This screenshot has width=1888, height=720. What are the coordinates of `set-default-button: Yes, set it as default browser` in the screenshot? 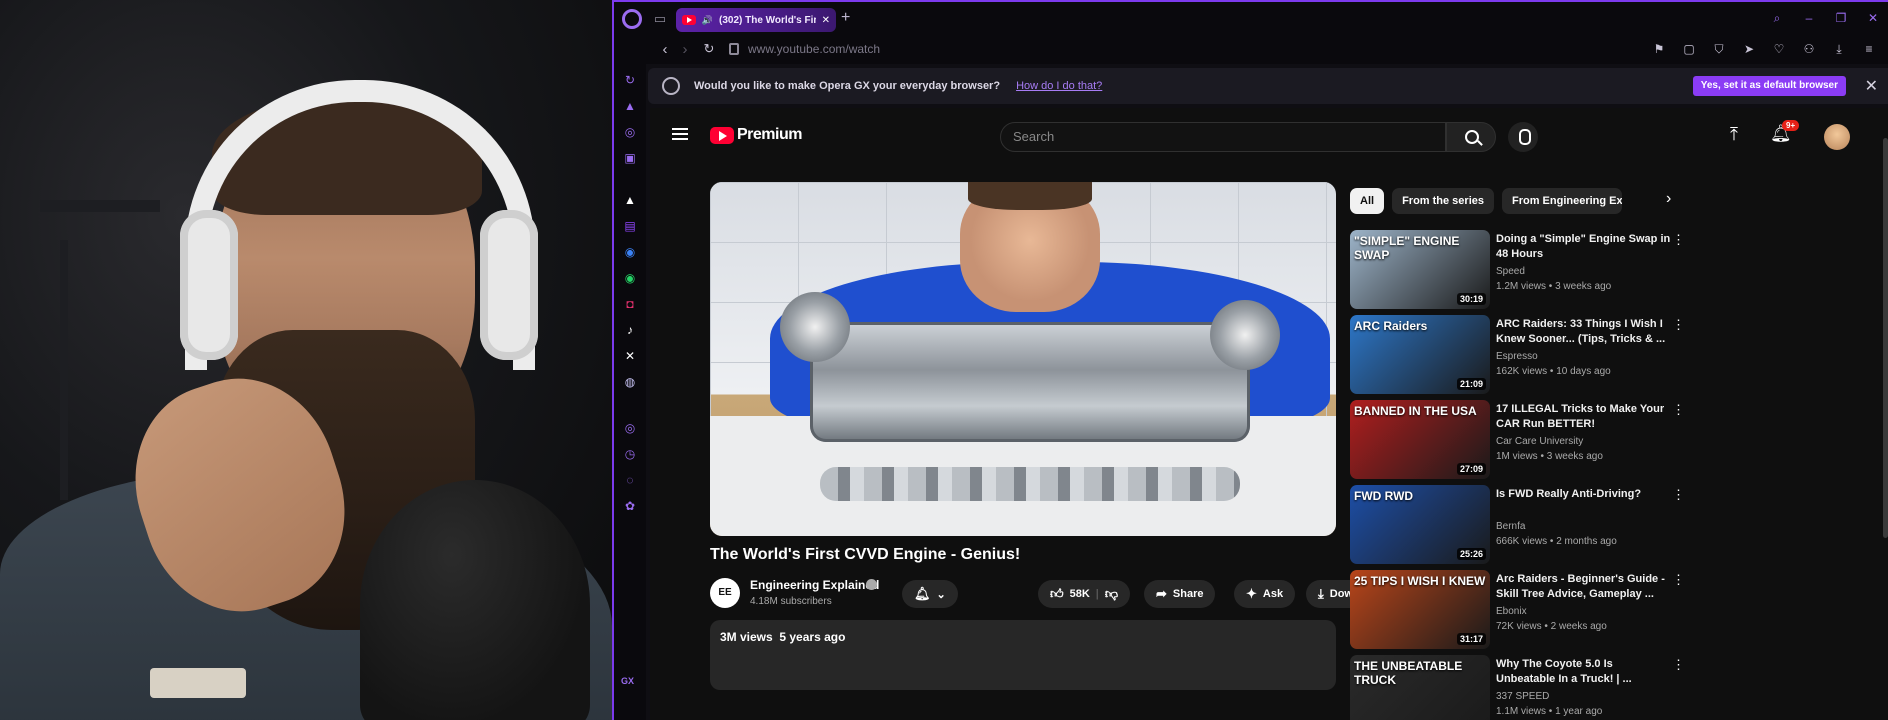 It's located at (1769, 86).